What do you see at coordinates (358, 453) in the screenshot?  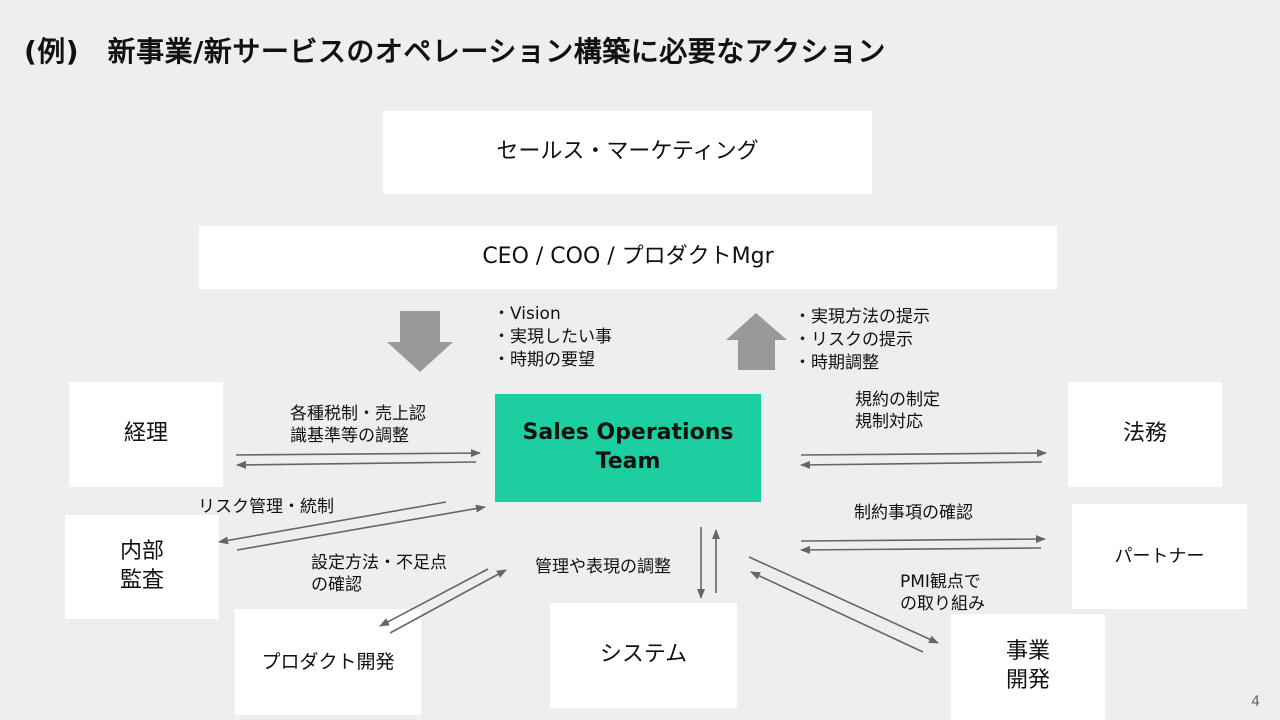 I see `arrow-to-core-from-accounting` at bounding box center [358, 453].